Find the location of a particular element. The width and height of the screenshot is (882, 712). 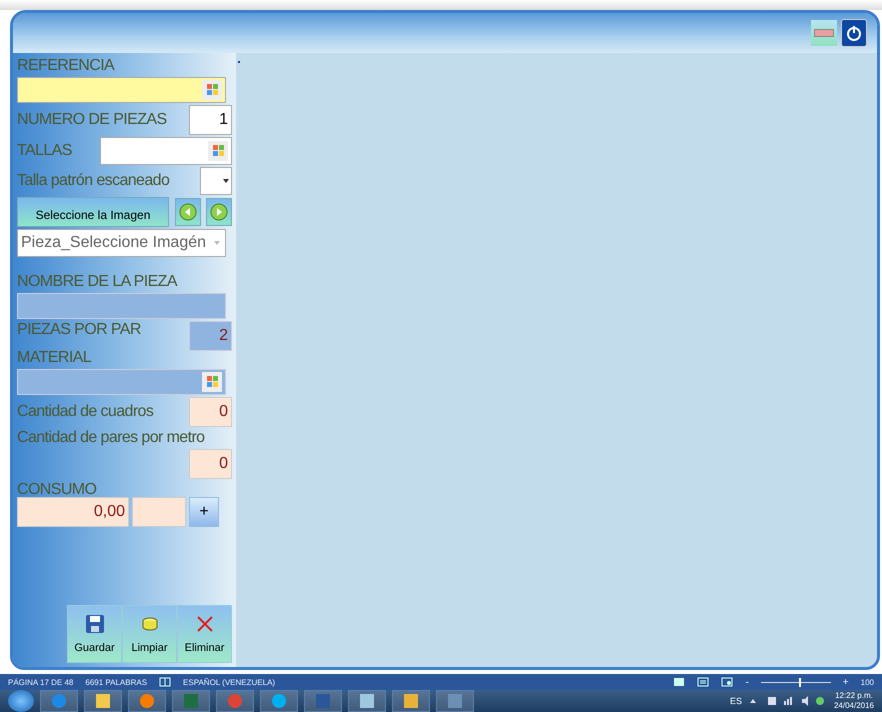

book-icon is located at coordinates (165, 682).